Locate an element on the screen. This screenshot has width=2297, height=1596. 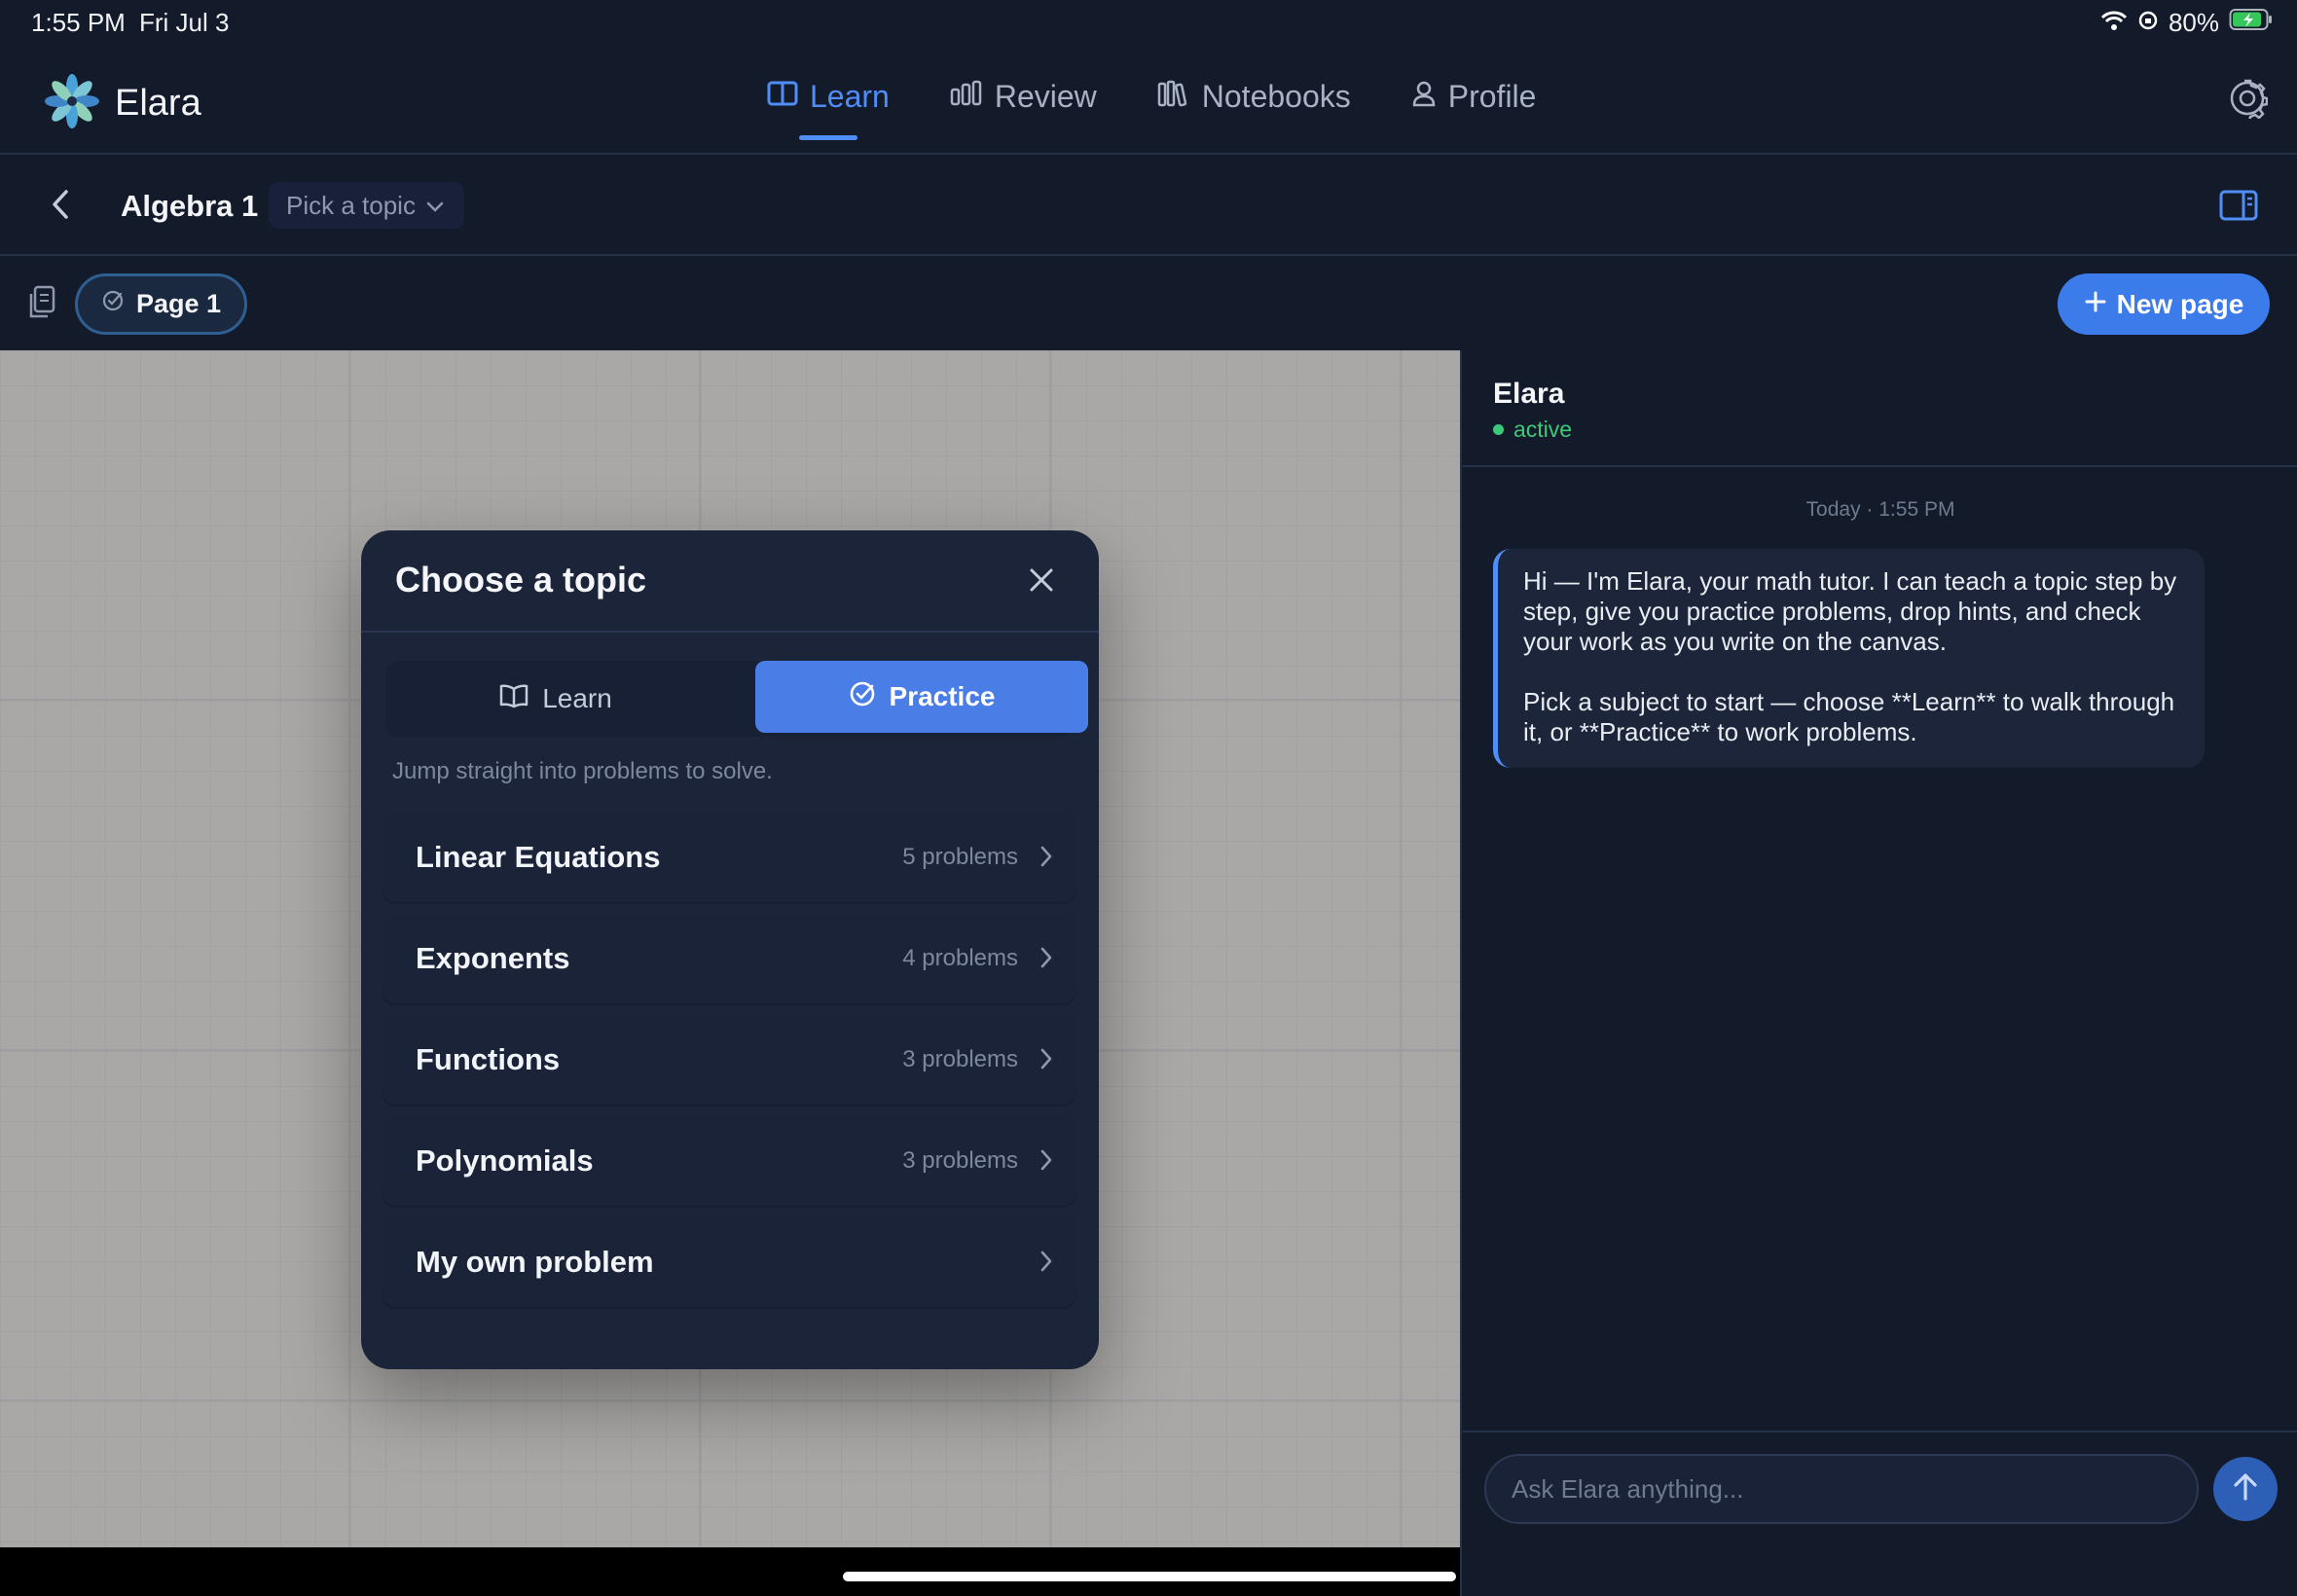
topic-name: Exponents is located at coordinates (493, 958).